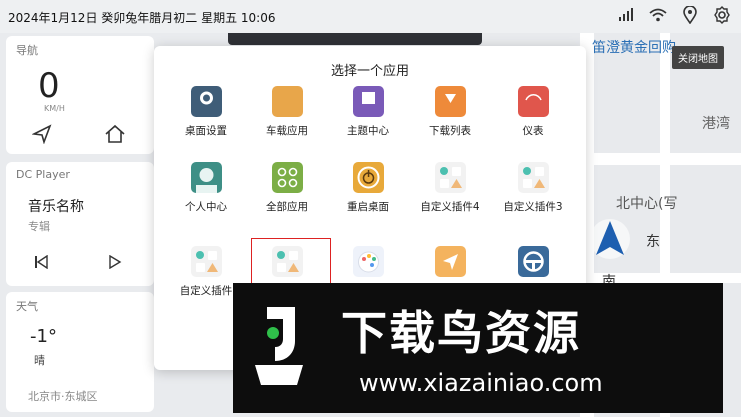 This screenshot has height=417, width=741. I want to click on player-card: DC Player 音乐名称 专辑, so click(80, 224).